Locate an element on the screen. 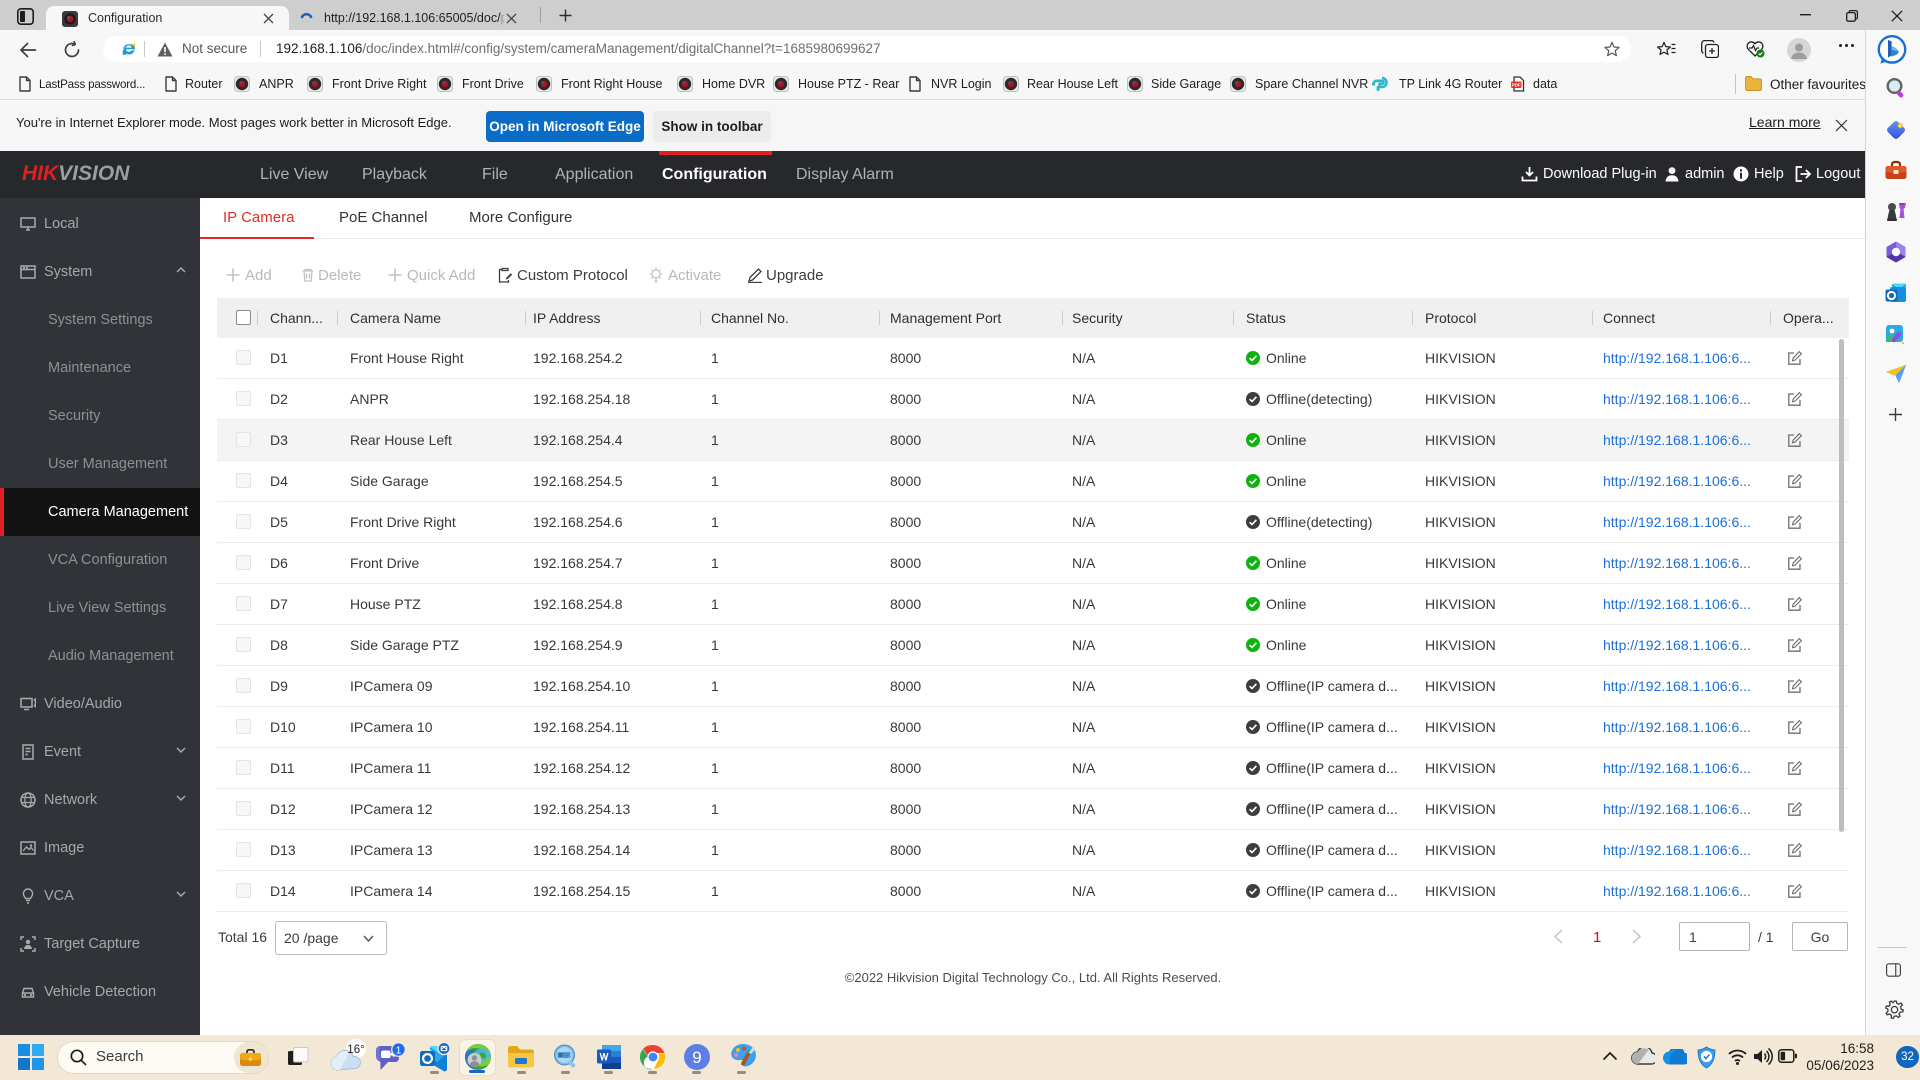 The width and height of the screenshot is (1920, 1080). svg-text: 9 is located at coordinates (696, 1057).